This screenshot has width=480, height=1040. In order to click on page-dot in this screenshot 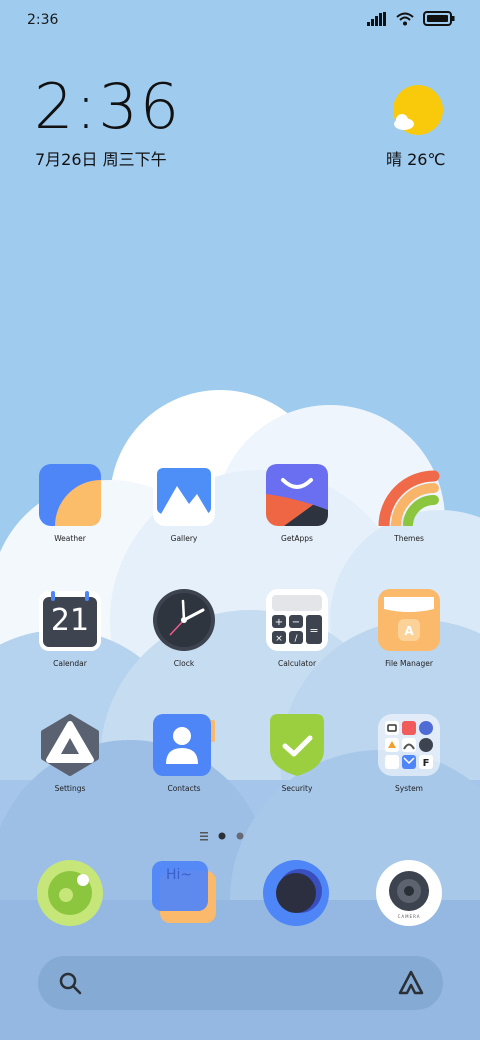, I will do `click(240, 836)`.